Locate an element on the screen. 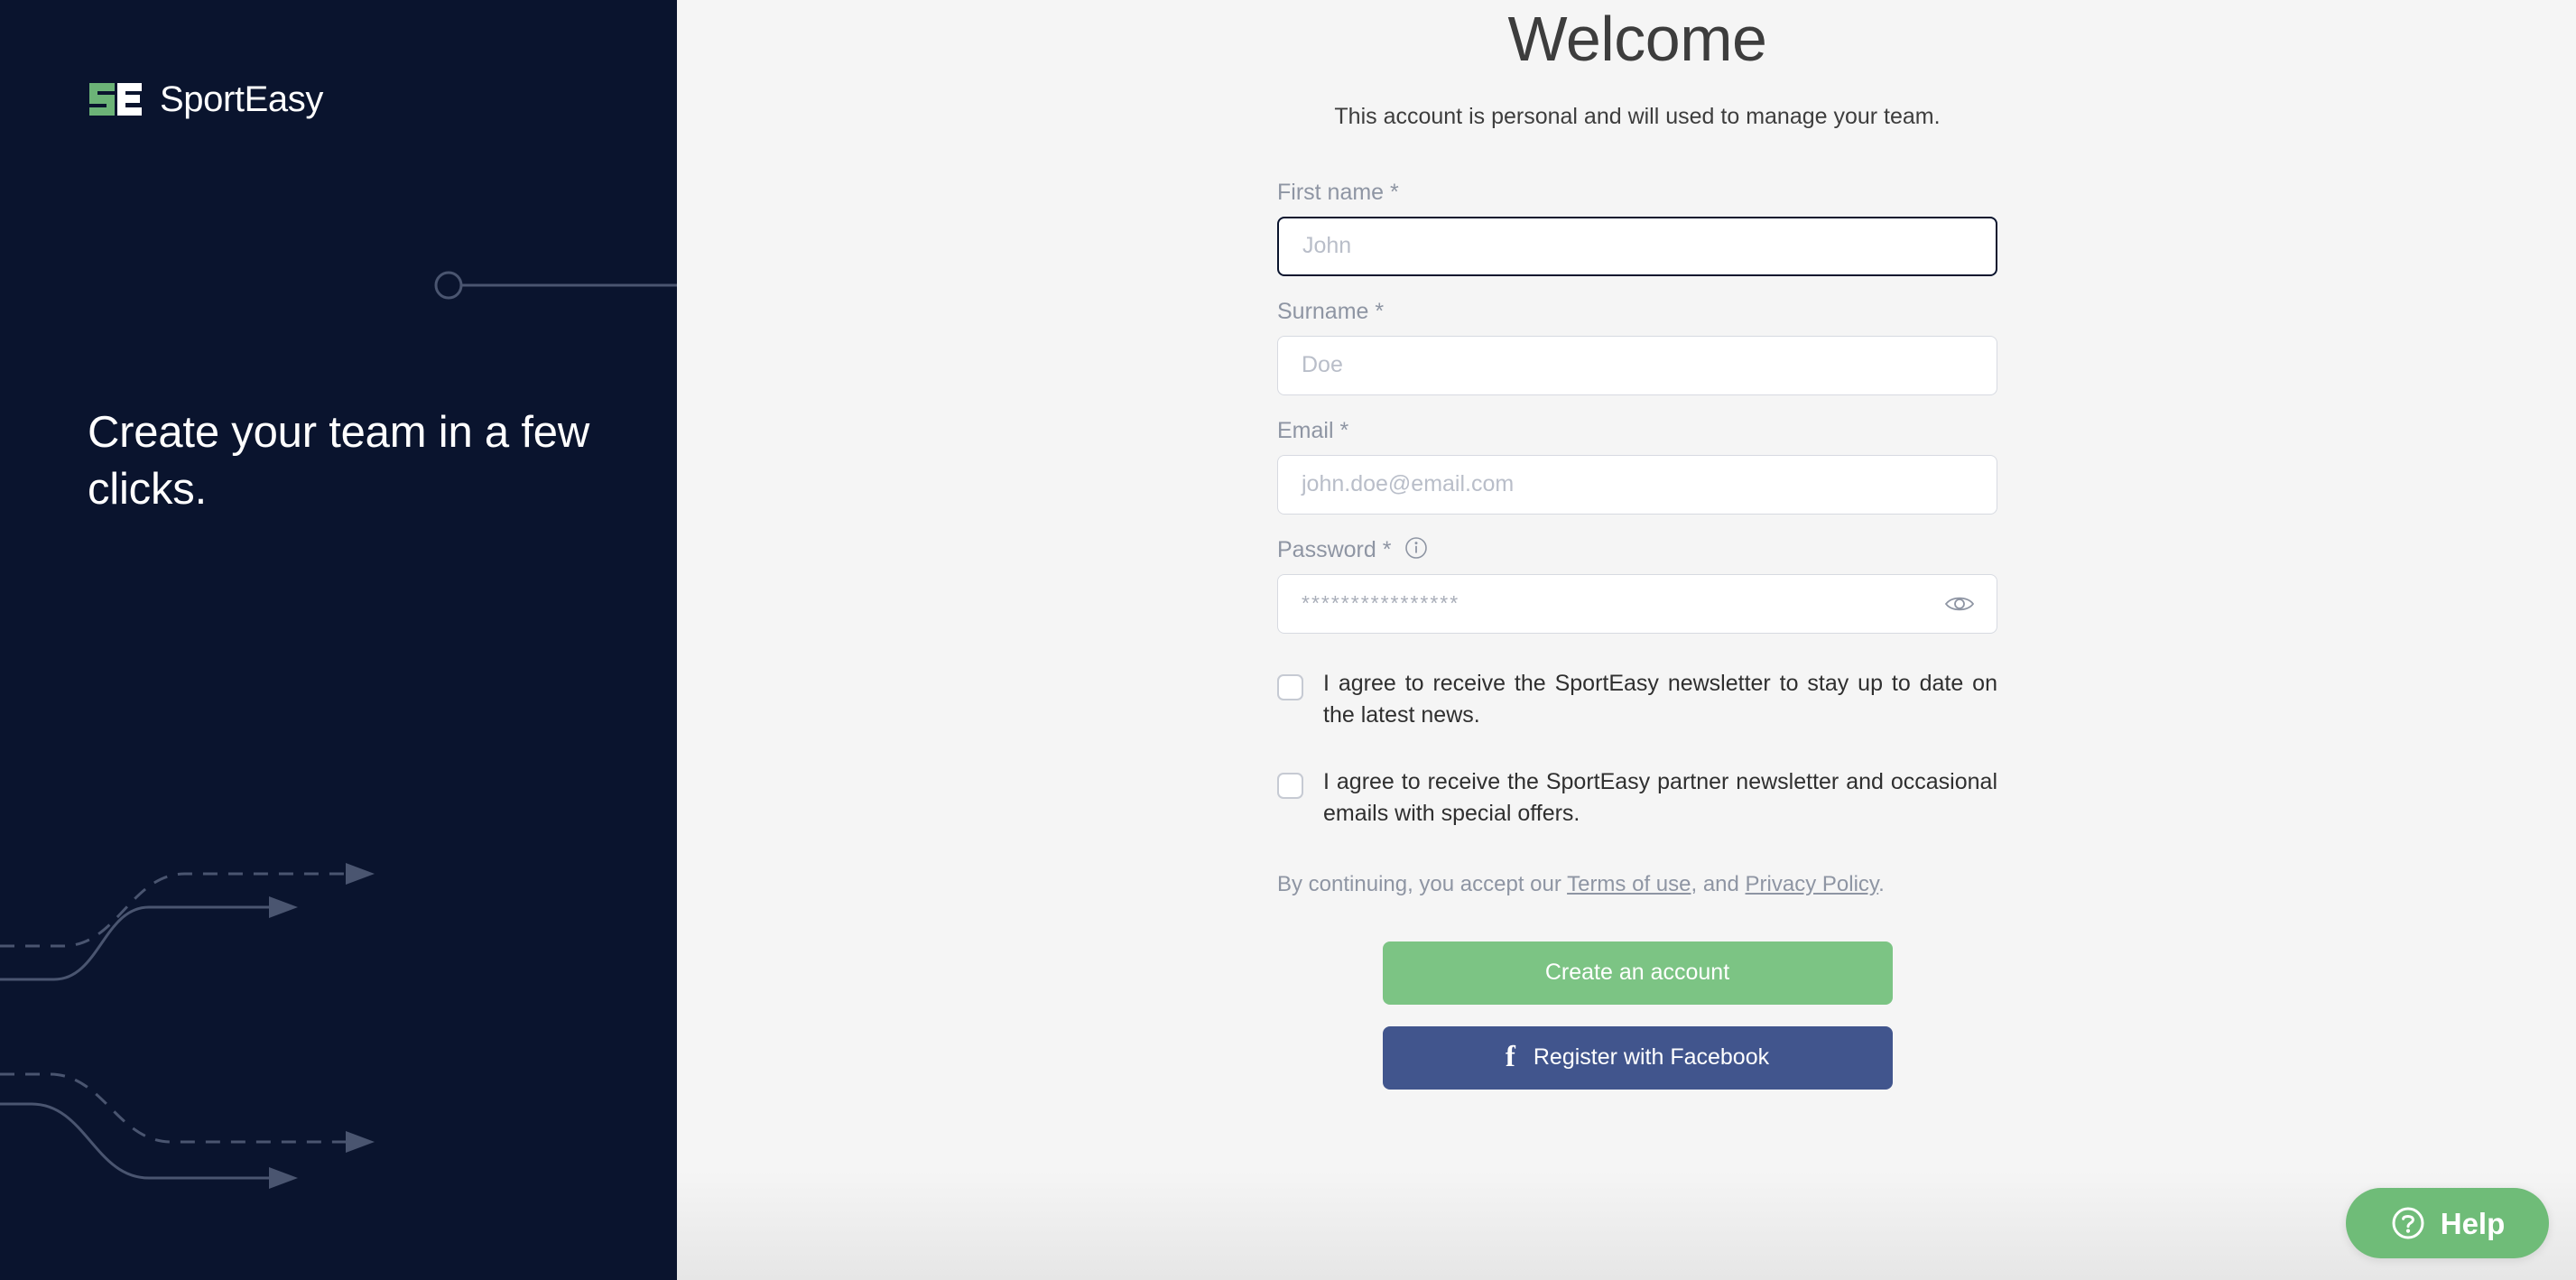 This screenshot has width=2576, height=1280. terms-middle: , and is located at coordinates (1719, 884).